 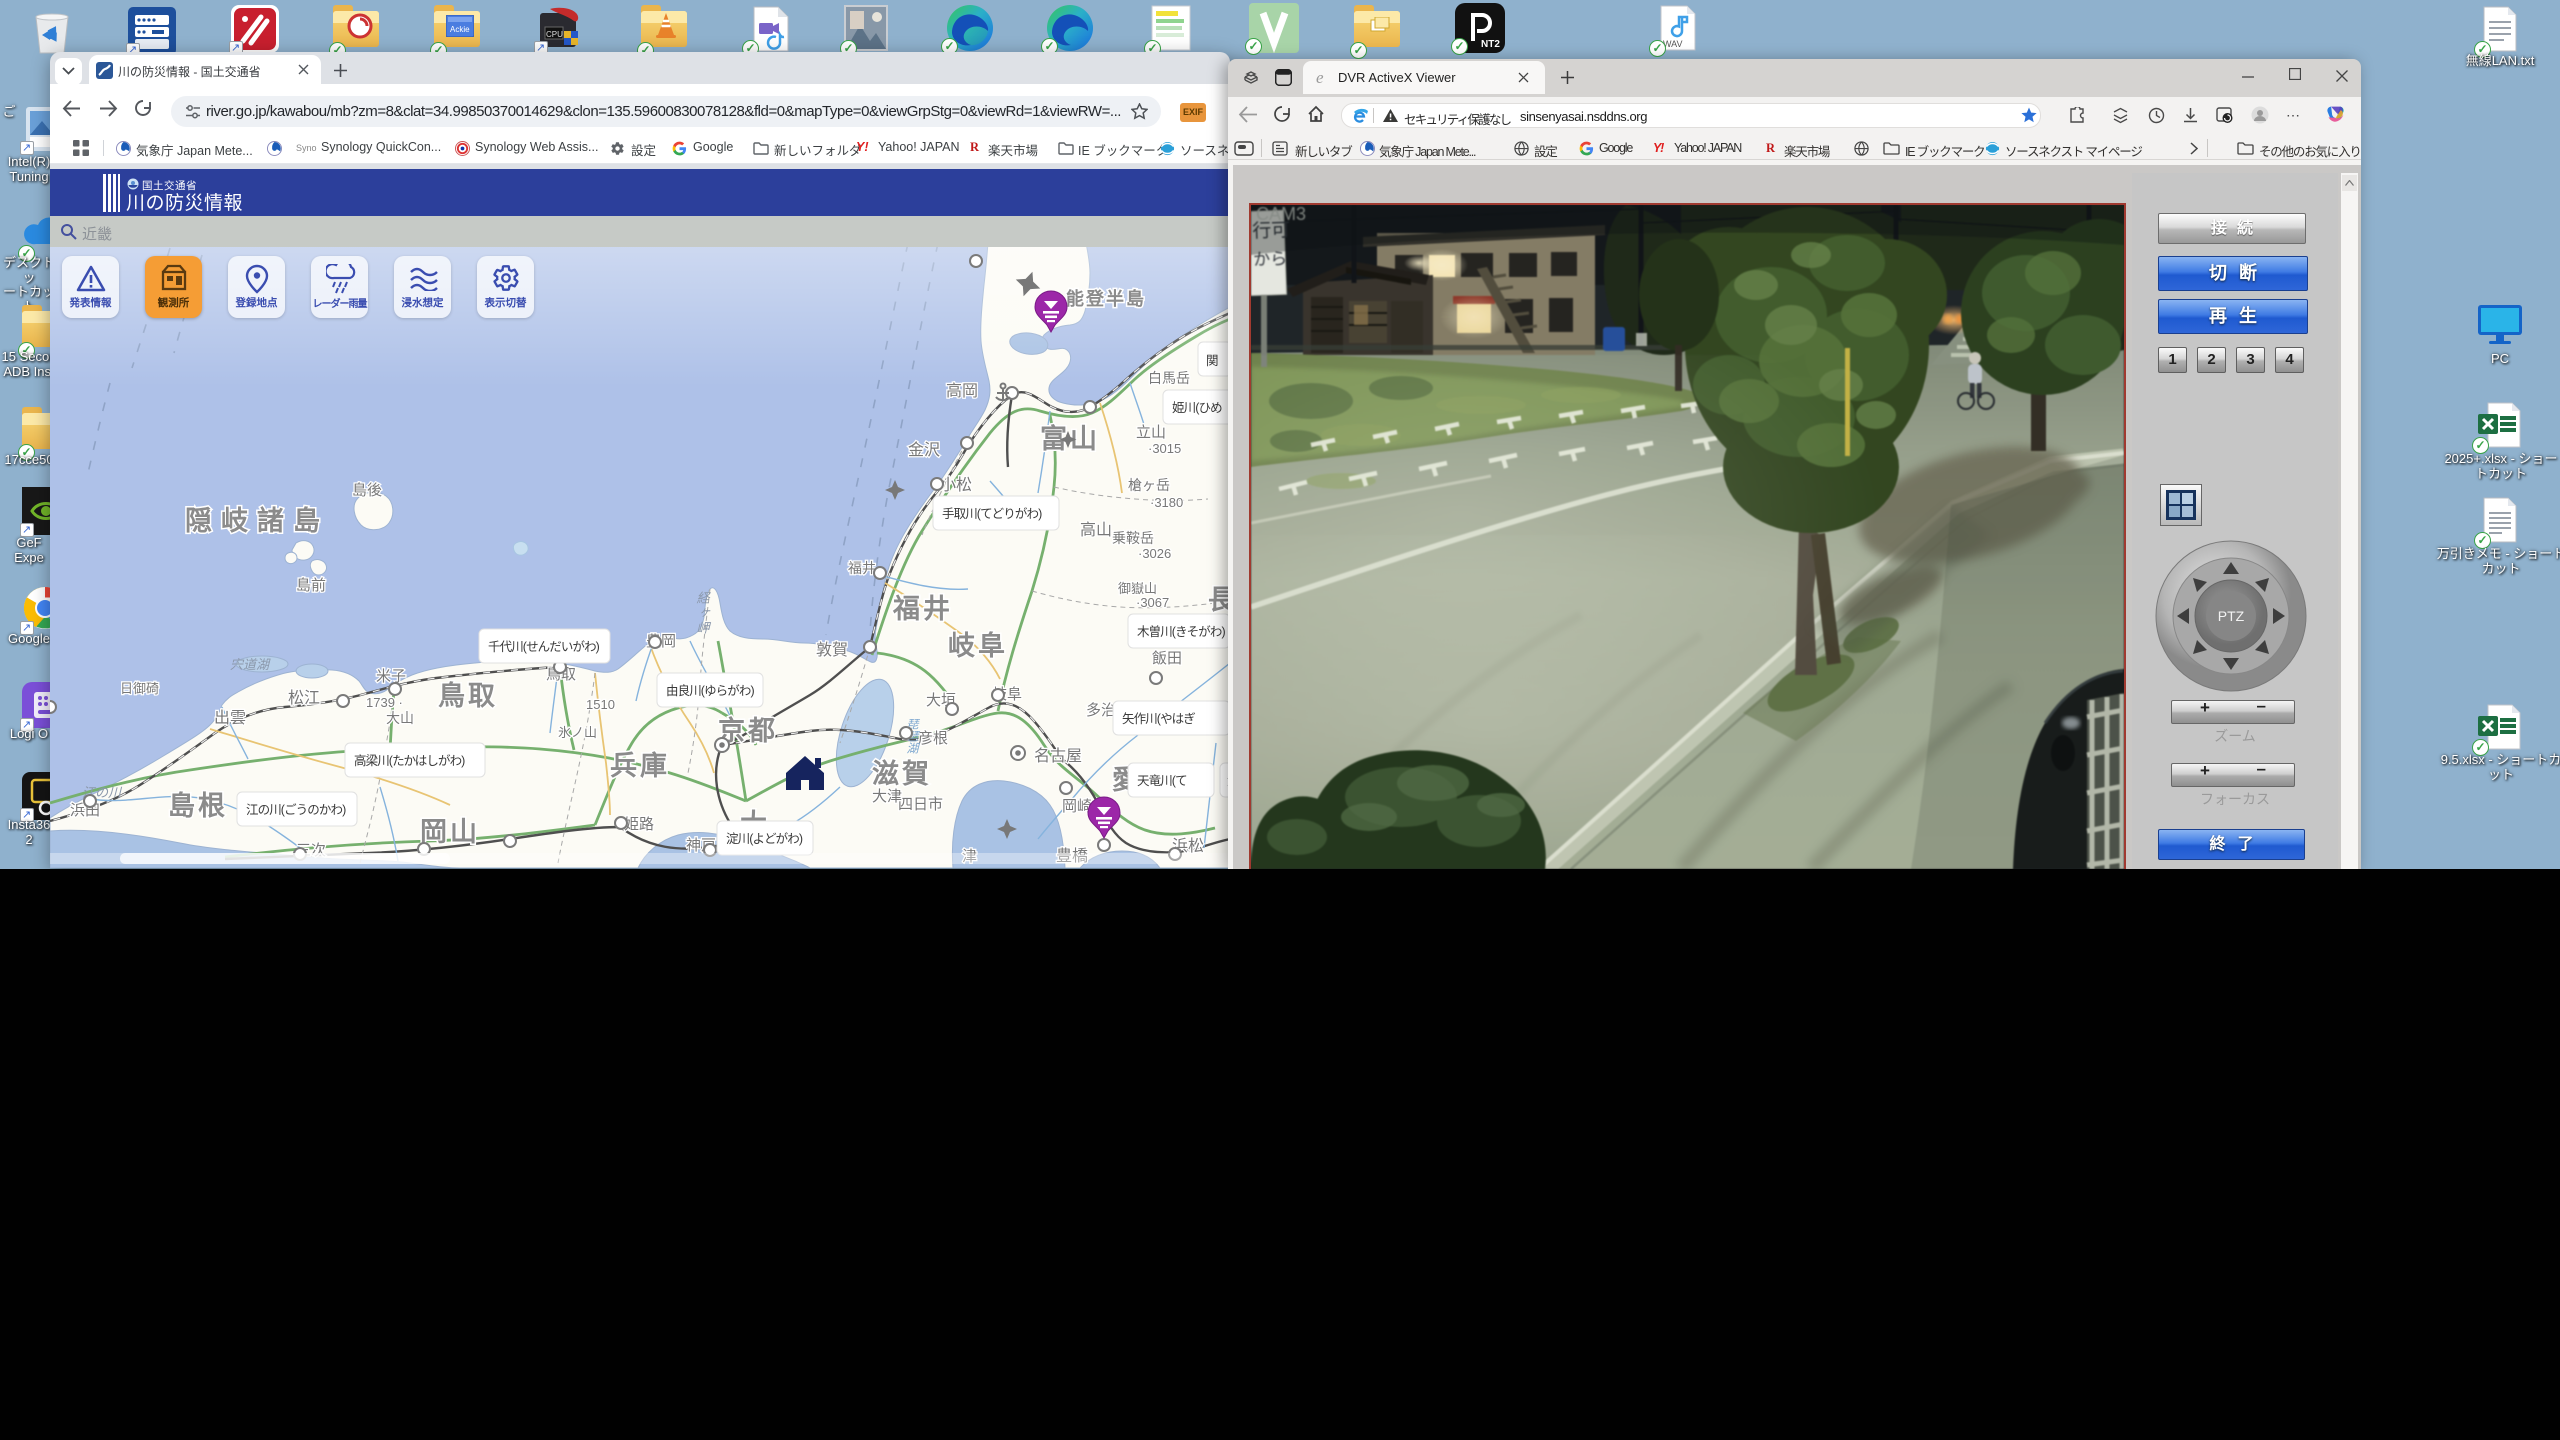 What do you see at coordinates (460, 29) in the screenshot?
I see `svg-text: Ackie` at bounding box center [460, 29].